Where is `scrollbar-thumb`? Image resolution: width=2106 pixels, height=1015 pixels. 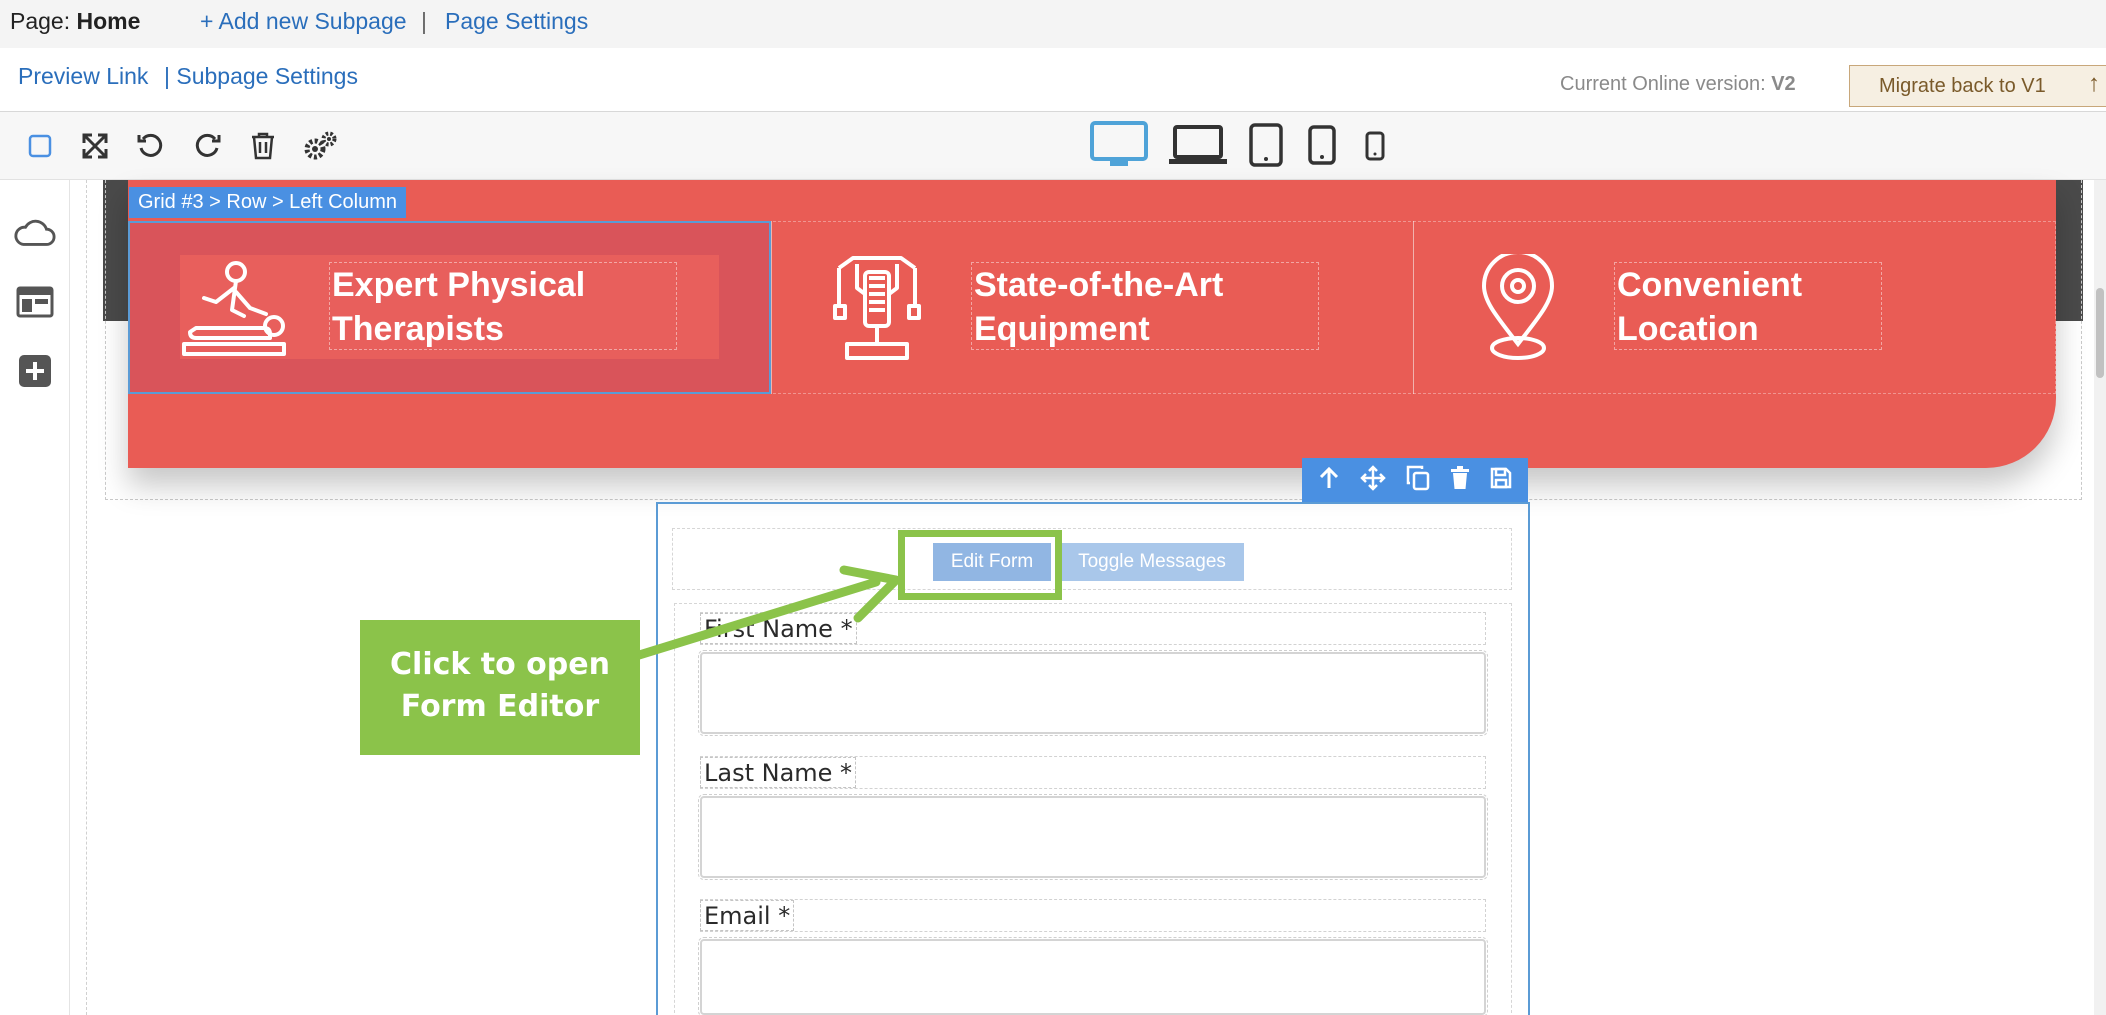
scrollbar-thumb is located at coordinates (2100, 333).